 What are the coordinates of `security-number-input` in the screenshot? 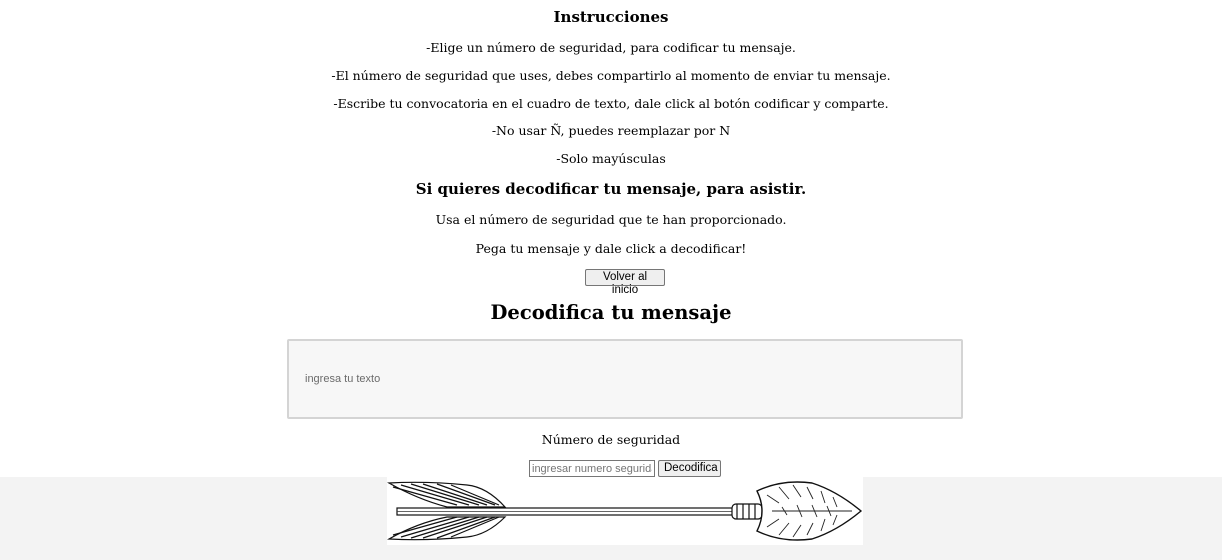 It's located at (592, 468).